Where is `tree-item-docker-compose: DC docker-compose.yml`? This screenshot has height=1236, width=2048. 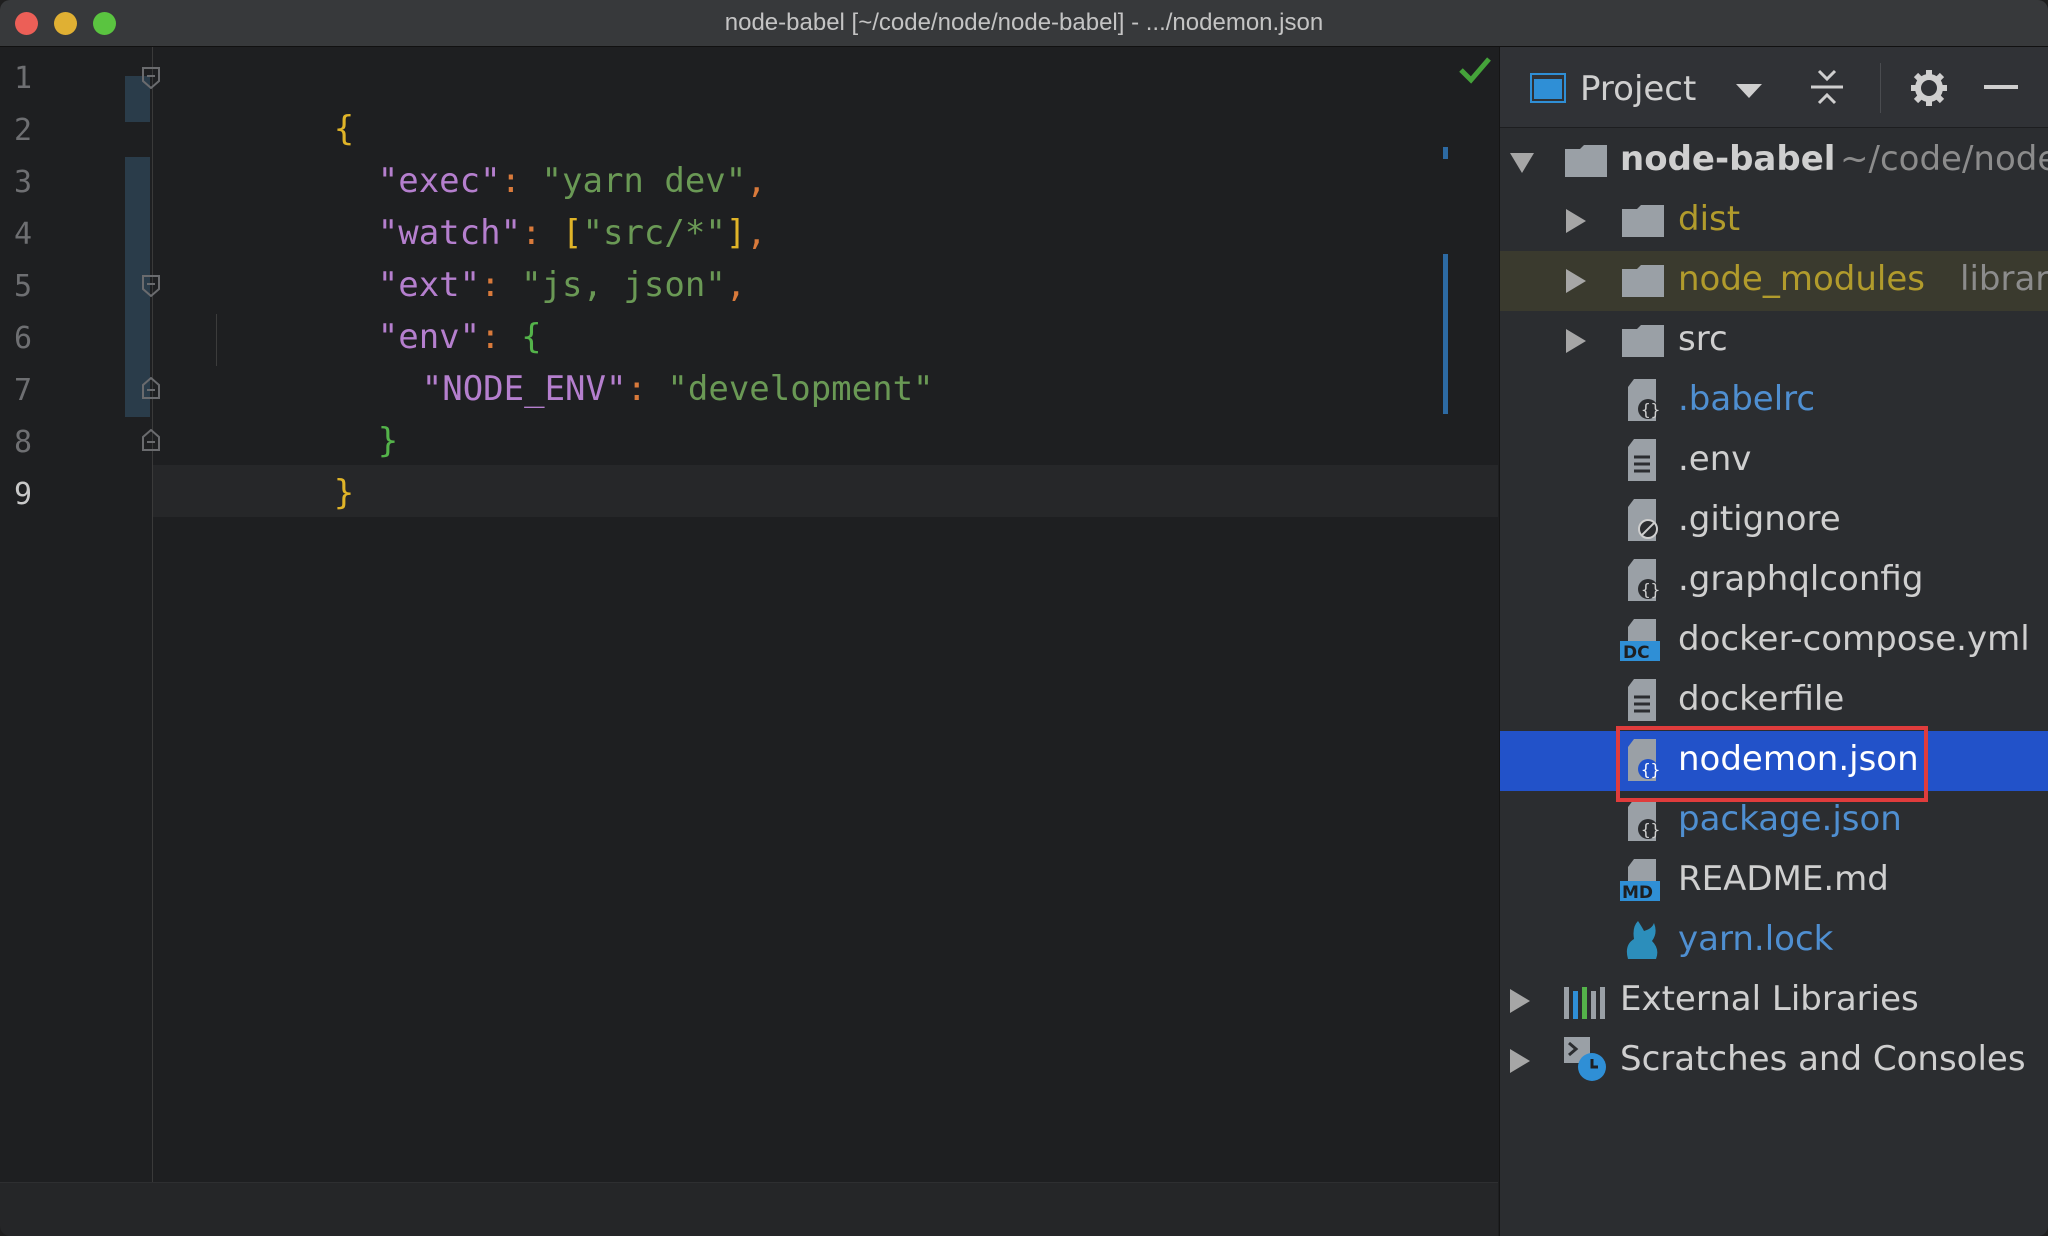 tree-item-docker-compose: DC docker-compose.yml is located at coordinates (1774, 641).